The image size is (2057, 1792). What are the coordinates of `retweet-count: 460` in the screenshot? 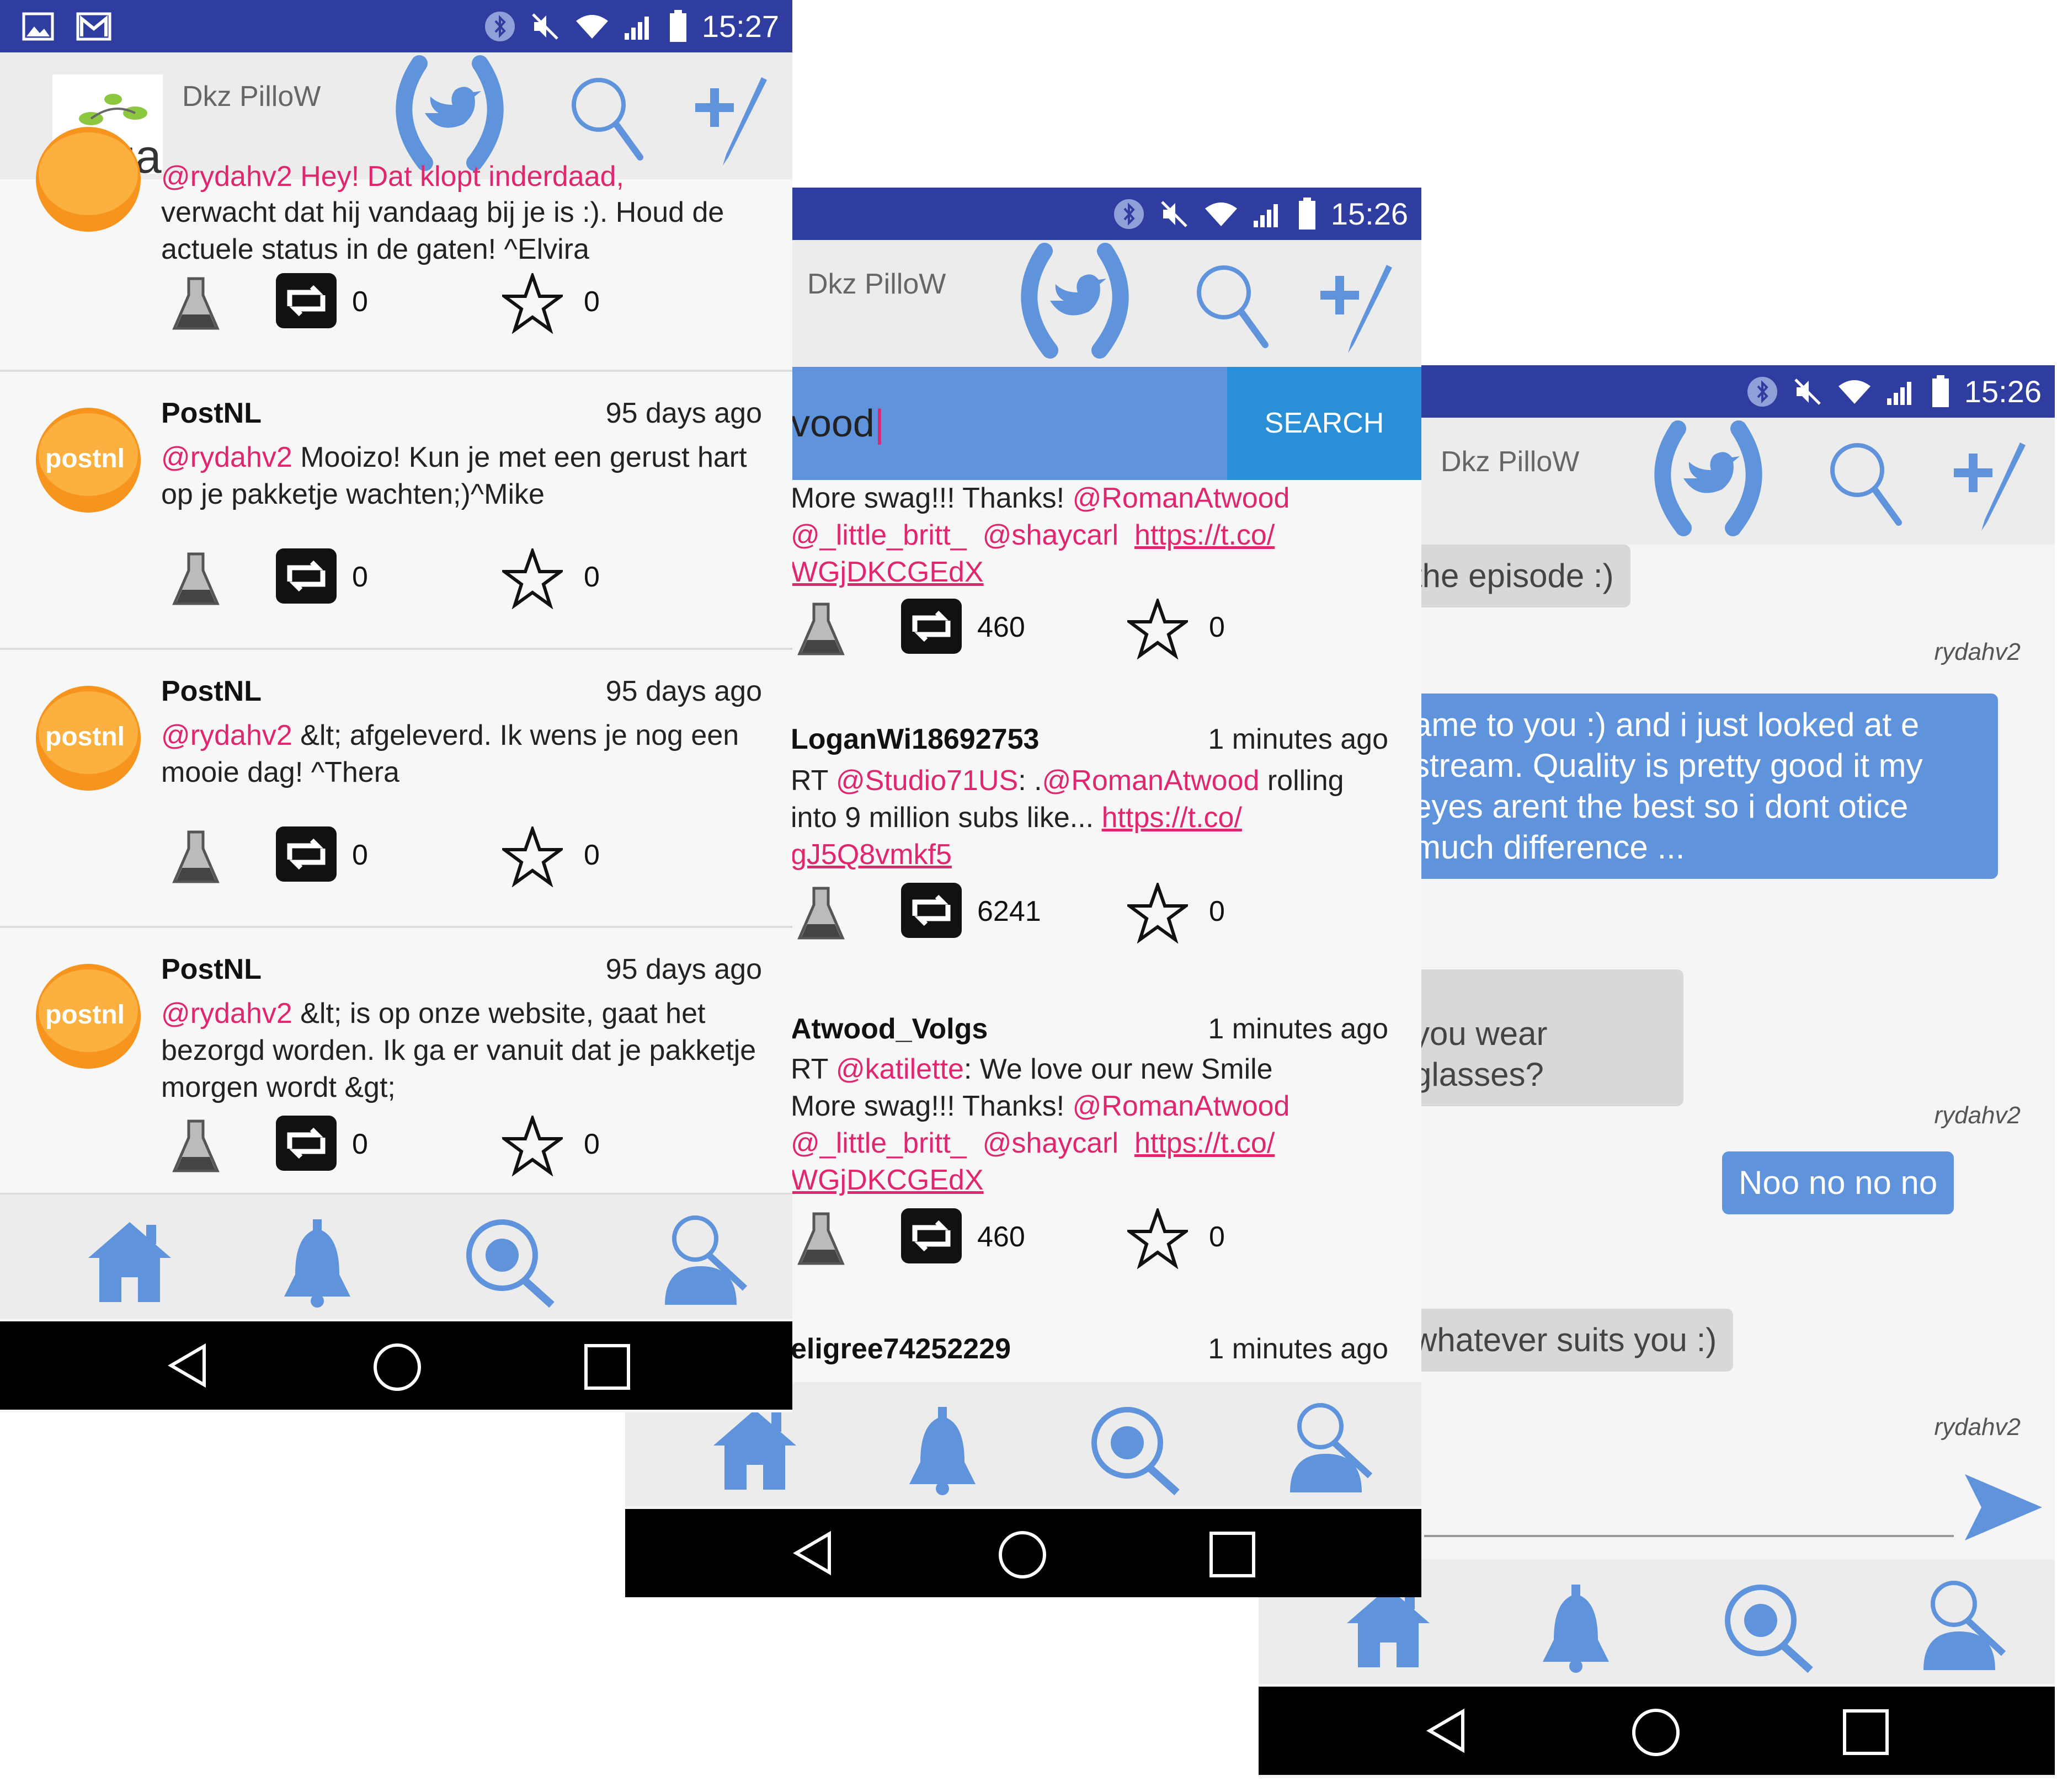 It's located at (1001, 1237).